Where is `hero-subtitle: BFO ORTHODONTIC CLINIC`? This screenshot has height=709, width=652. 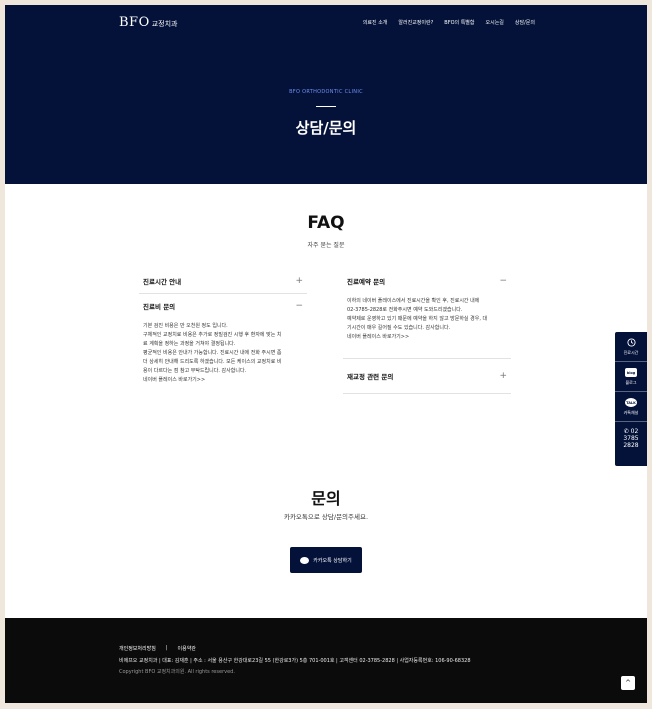
hero-subtitle: BFO ORTHODONTIC CLINIC is located at coordinates (326, 92).